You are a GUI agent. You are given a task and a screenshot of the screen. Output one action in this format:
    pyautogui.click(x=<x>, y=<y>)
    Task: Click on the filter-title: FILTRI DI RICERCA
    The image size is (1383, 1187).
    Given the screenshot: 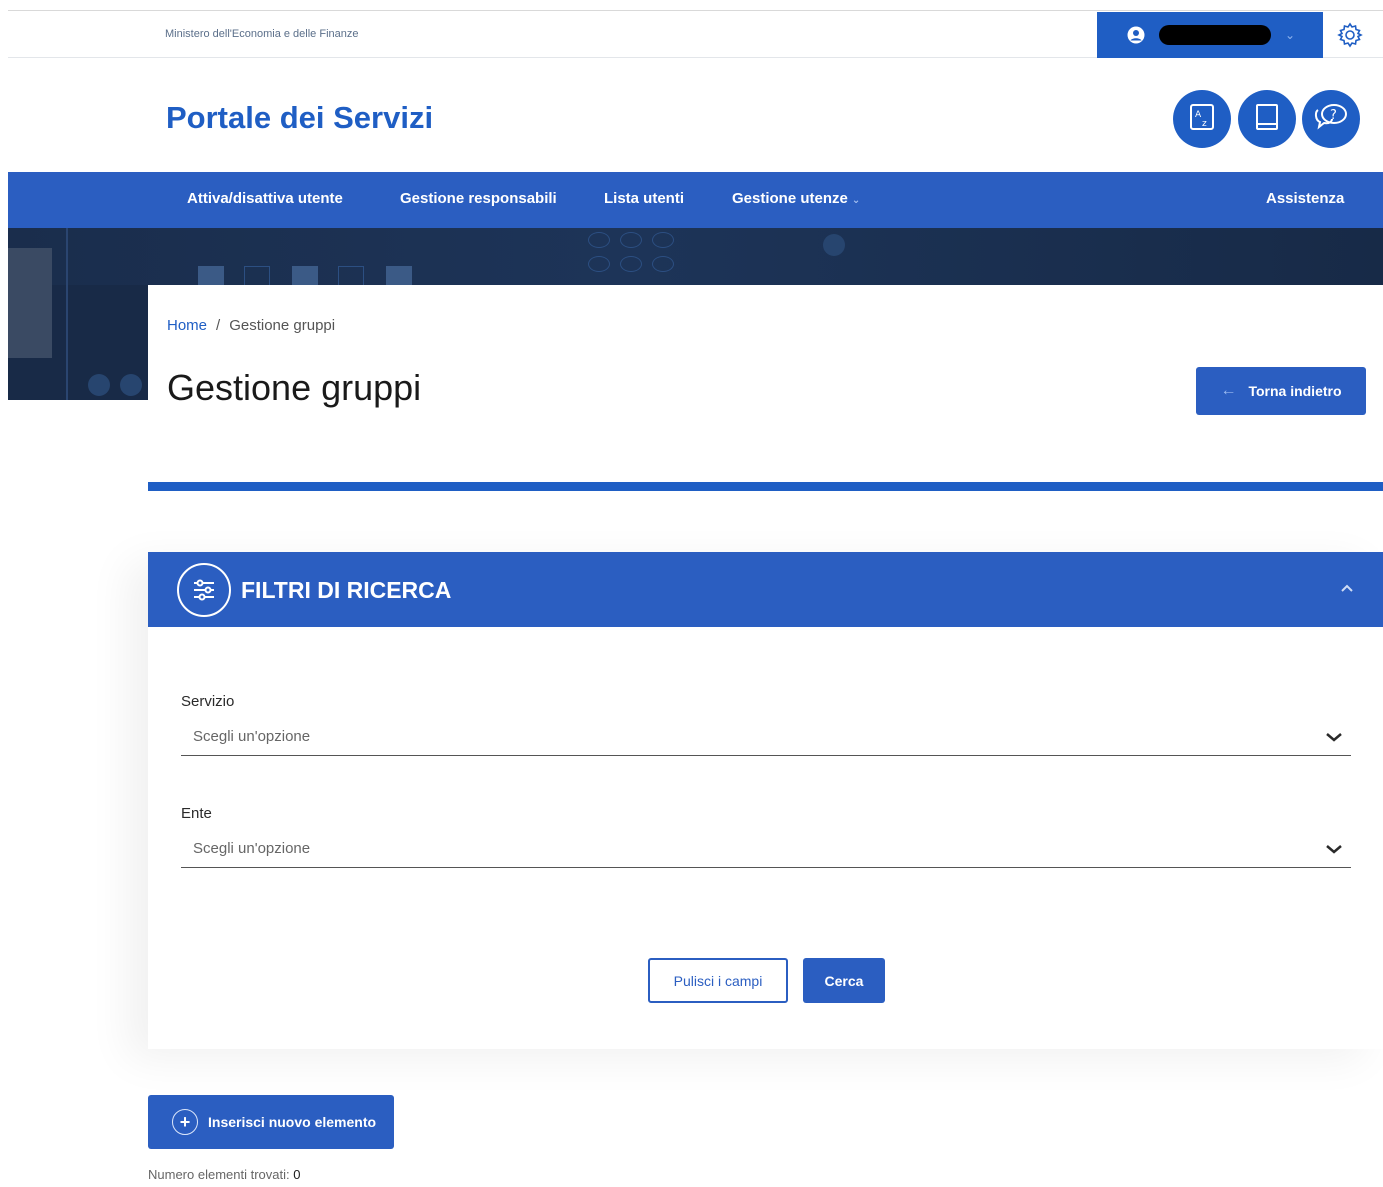 What is the action you would take?
    pyautogui.click(x=346, y=590)
    